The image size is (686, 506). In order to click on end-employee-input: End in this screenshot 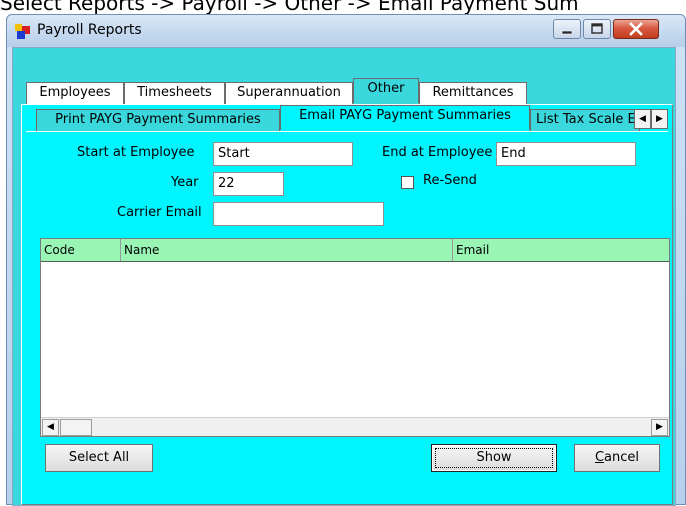, I will do `click(566, 154)`.